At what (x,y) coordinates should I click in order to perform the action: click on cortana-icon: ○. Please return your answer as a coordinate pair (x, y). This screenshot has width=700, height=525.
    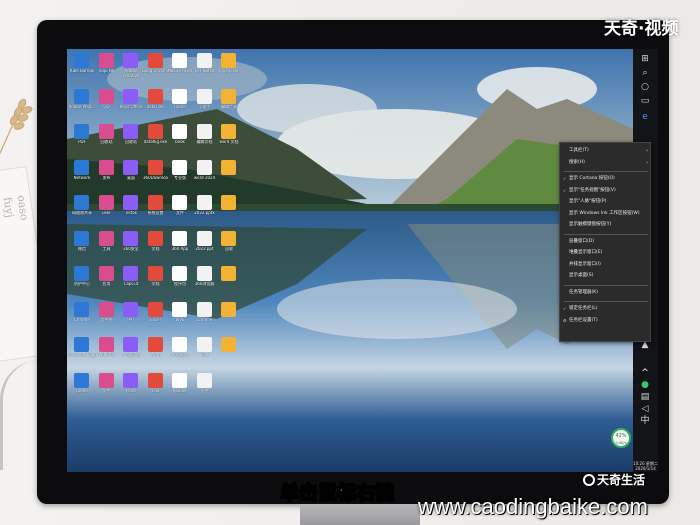
    Looking at the image, I should click on (645, 87).